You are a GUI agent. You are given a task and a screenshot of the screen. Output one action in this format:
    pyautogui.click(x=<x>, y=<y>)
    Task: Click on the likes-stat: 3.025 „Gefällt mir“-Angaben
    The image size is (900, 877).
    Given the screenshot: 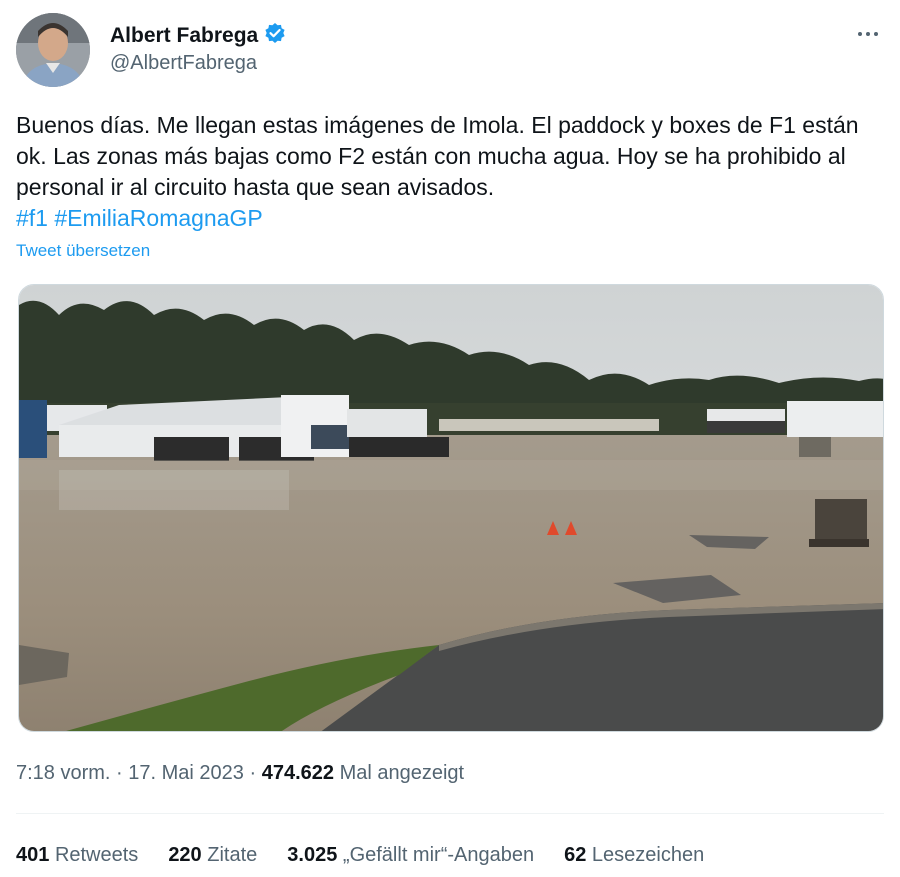 What is the action you would take?
    pyautogui.click(x=410, y=855)
    